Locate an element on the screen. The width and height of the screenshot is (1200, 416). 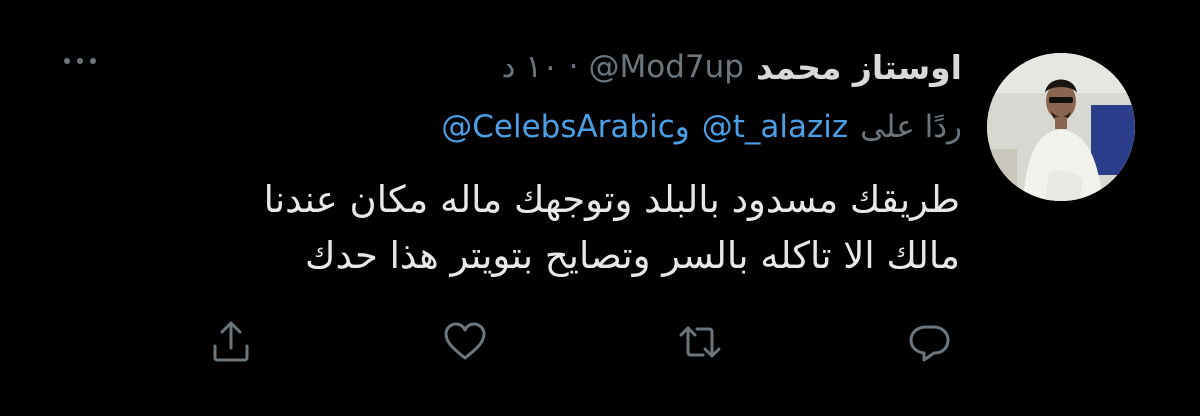
like-button is located at coordinates (465, 342).